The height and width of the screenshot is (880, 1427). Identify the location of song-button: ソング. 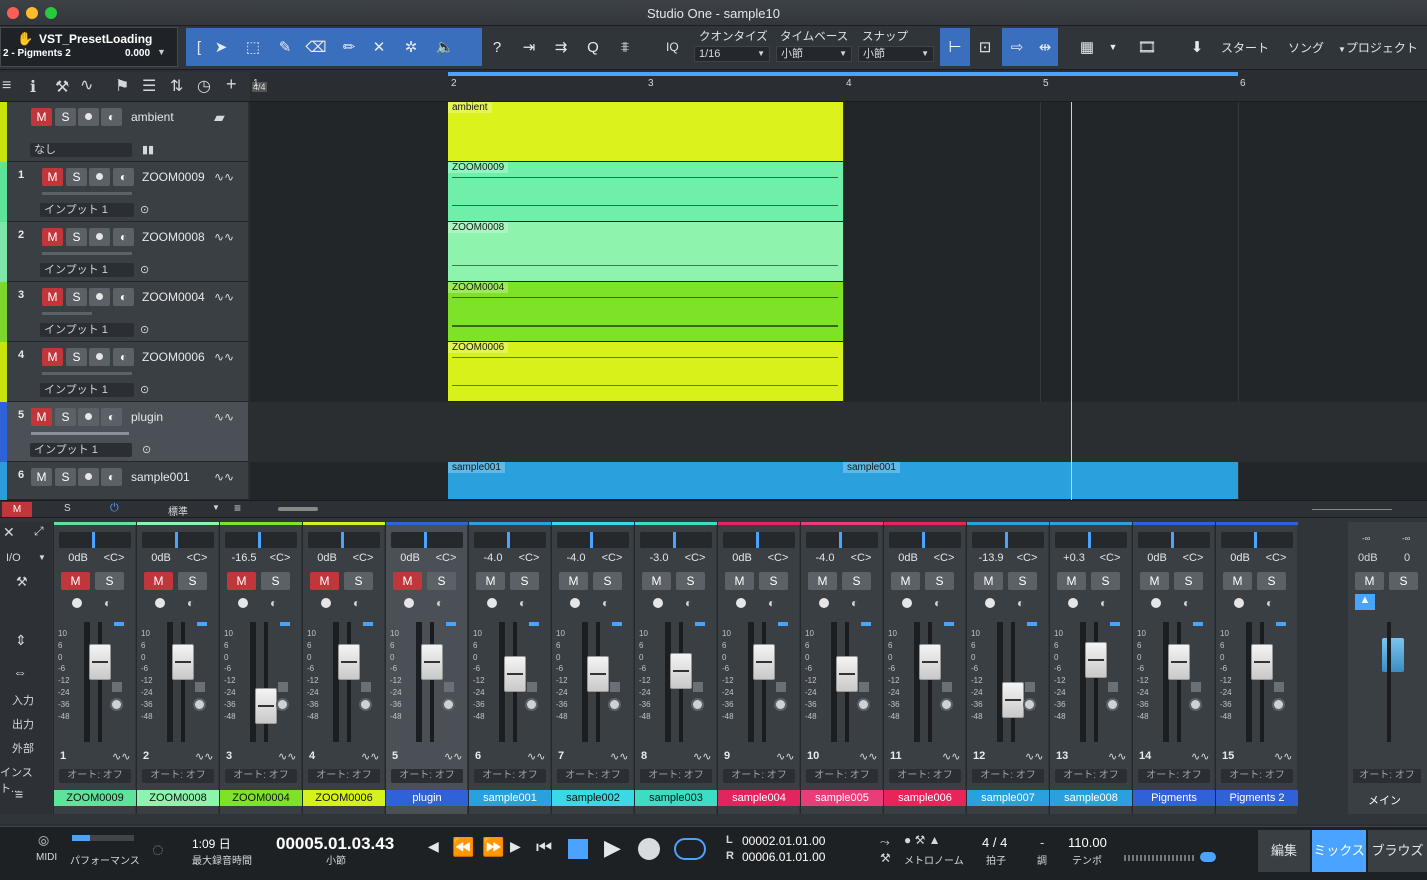
(1306, 47).